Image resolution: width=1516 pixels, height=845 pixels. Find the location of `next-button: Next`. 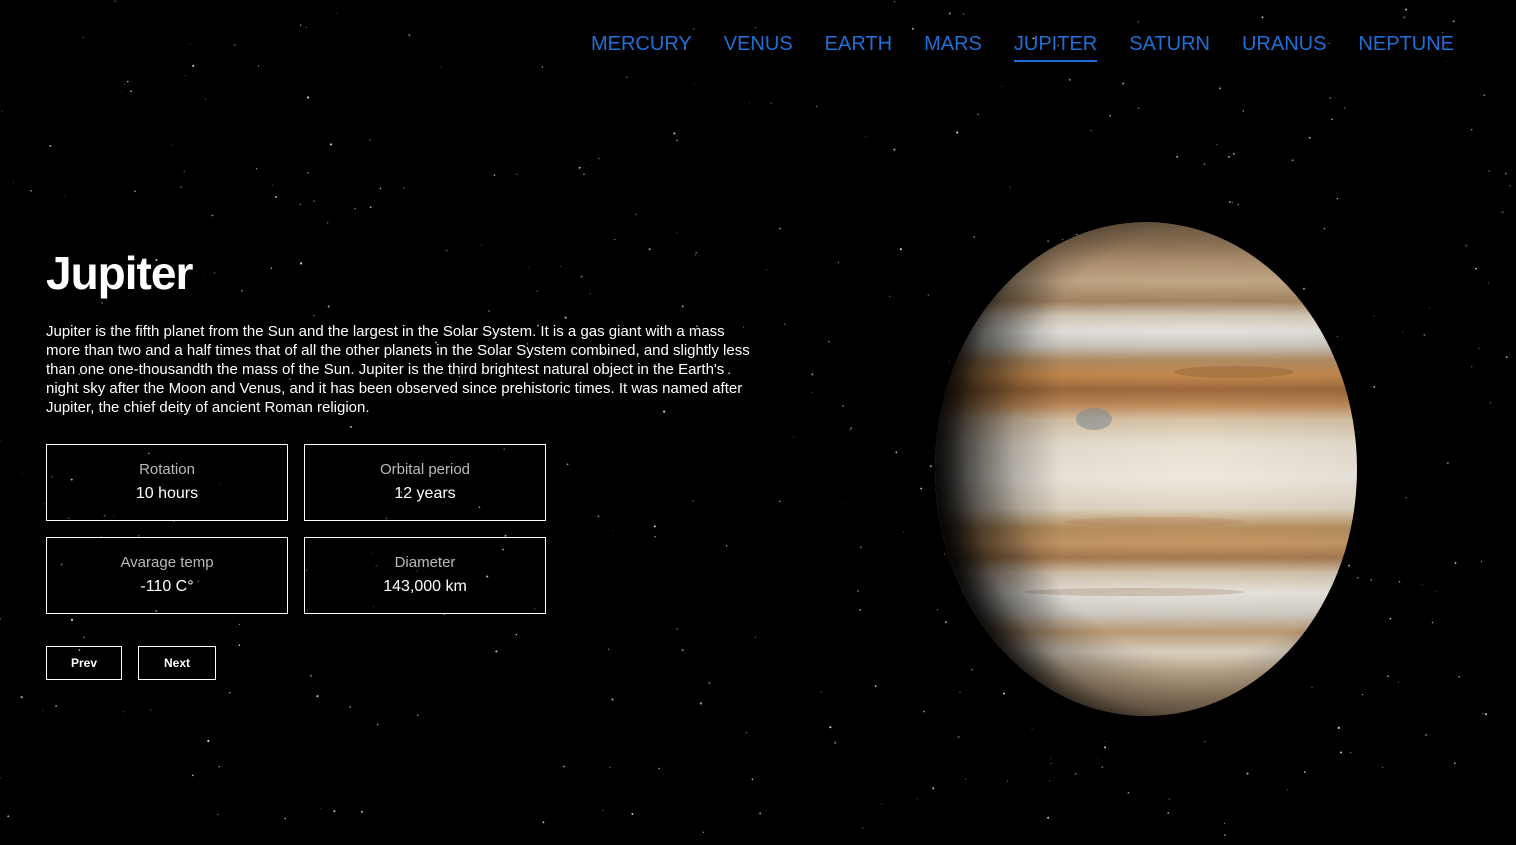

next-button: Next is located at coordinates (177, 663).